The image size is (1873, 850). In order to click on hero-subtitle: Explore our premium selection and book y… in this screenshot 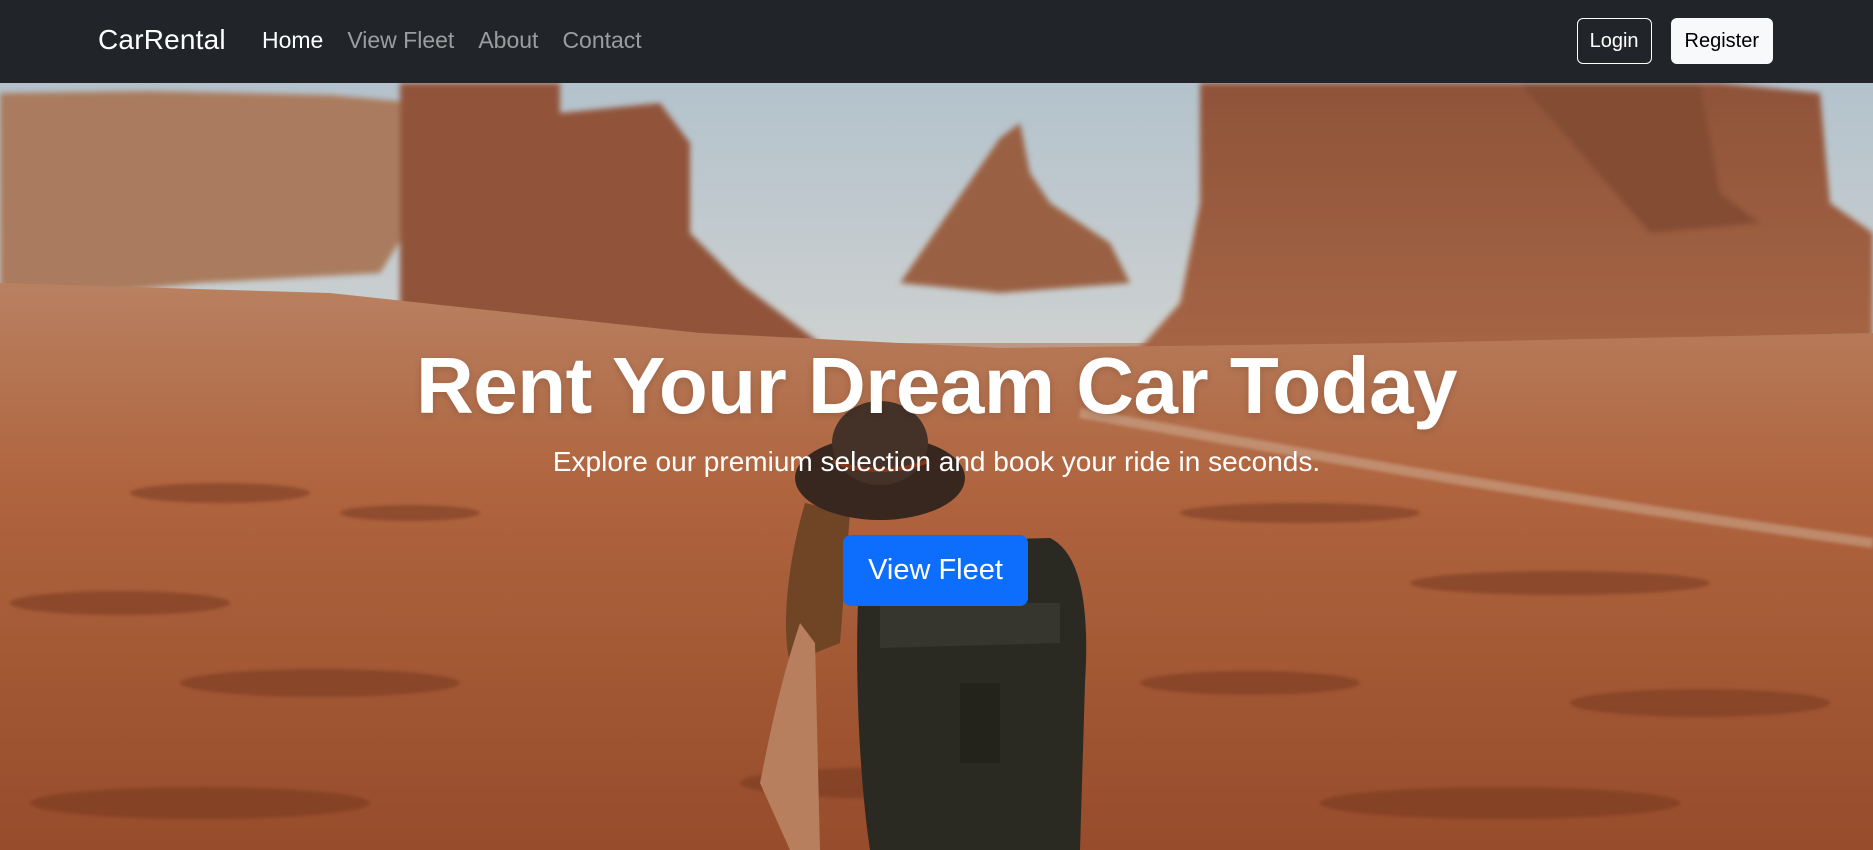, I will do `click(936, 461)`.